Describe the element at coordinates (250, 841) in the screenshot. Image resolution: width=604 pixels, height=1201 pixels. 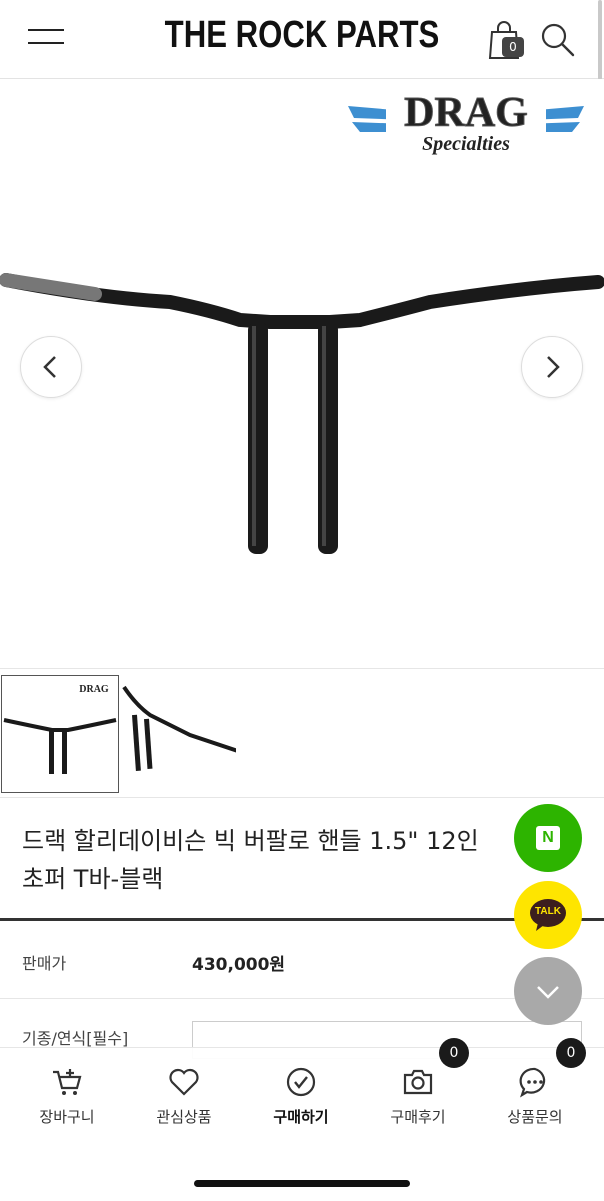
I see `product-title-line1: 드랙 할리데이비슨 빅 버팔로 핸들 1.5" 12인` at that location.